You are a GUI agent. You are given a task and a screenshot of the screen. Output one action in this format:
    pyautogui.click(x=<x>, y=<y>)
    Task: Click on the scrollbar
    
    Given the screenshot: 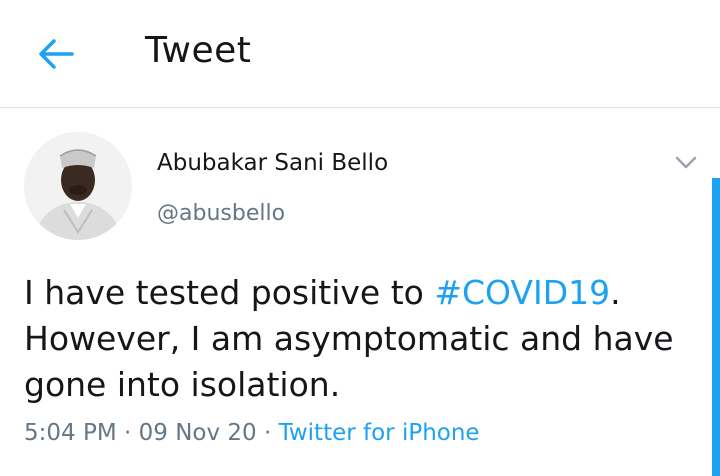 What is the action you would take?
    pyautogui.click(x=716, y=327)
    